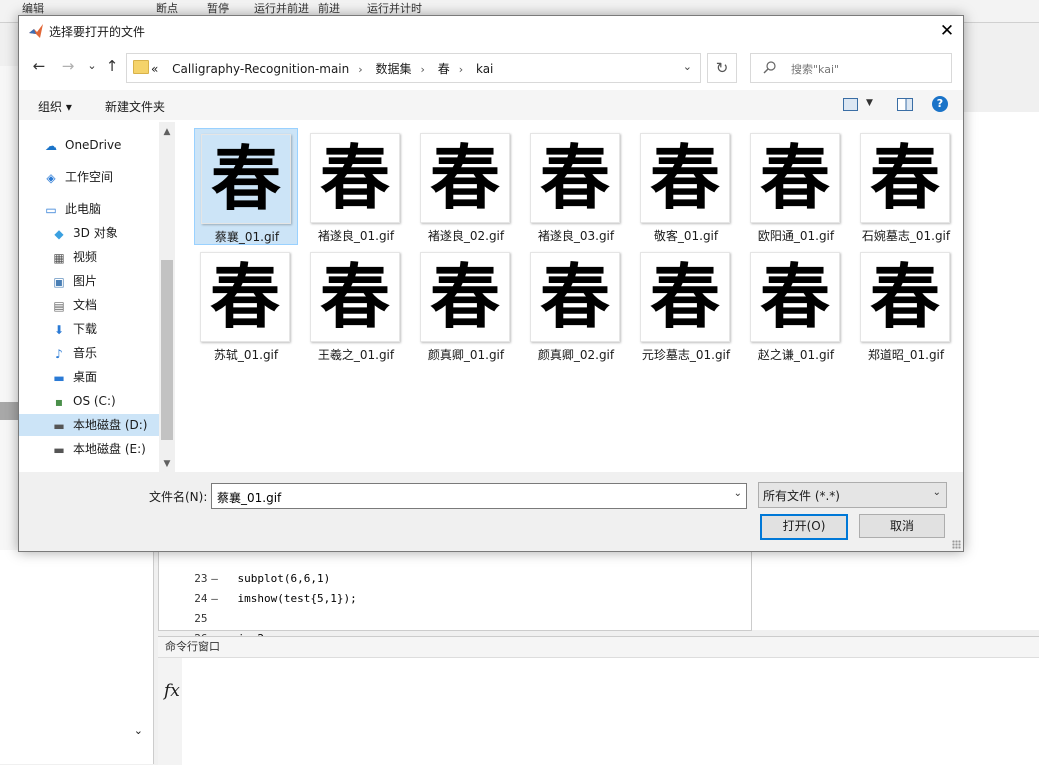 The width and height of the screenshot is (1039, 765). Describe the element at coordinates (722, 68) in the screenshot. I see `refresh-icon: ↻` at that location.